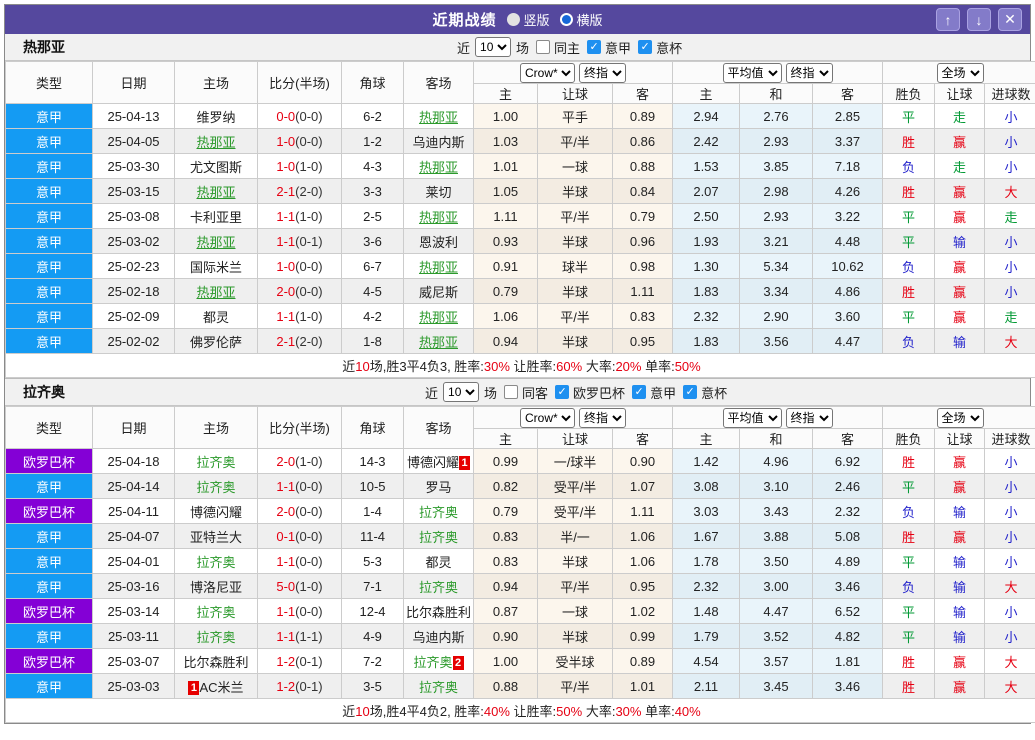 This screenshot has width=1035, height=740. I want to click on corner-cell: 4-9, so click(372, 636).